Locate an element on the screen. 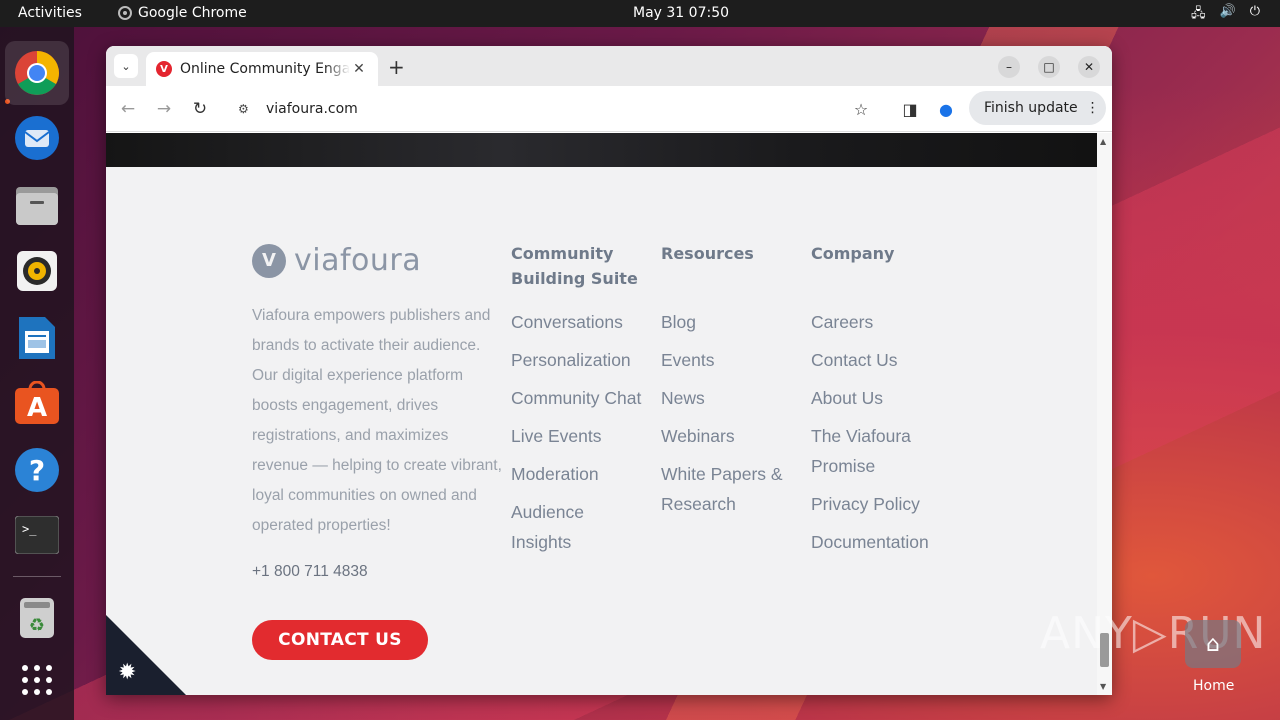  chrome-icon is located at coordinates (37, 73).